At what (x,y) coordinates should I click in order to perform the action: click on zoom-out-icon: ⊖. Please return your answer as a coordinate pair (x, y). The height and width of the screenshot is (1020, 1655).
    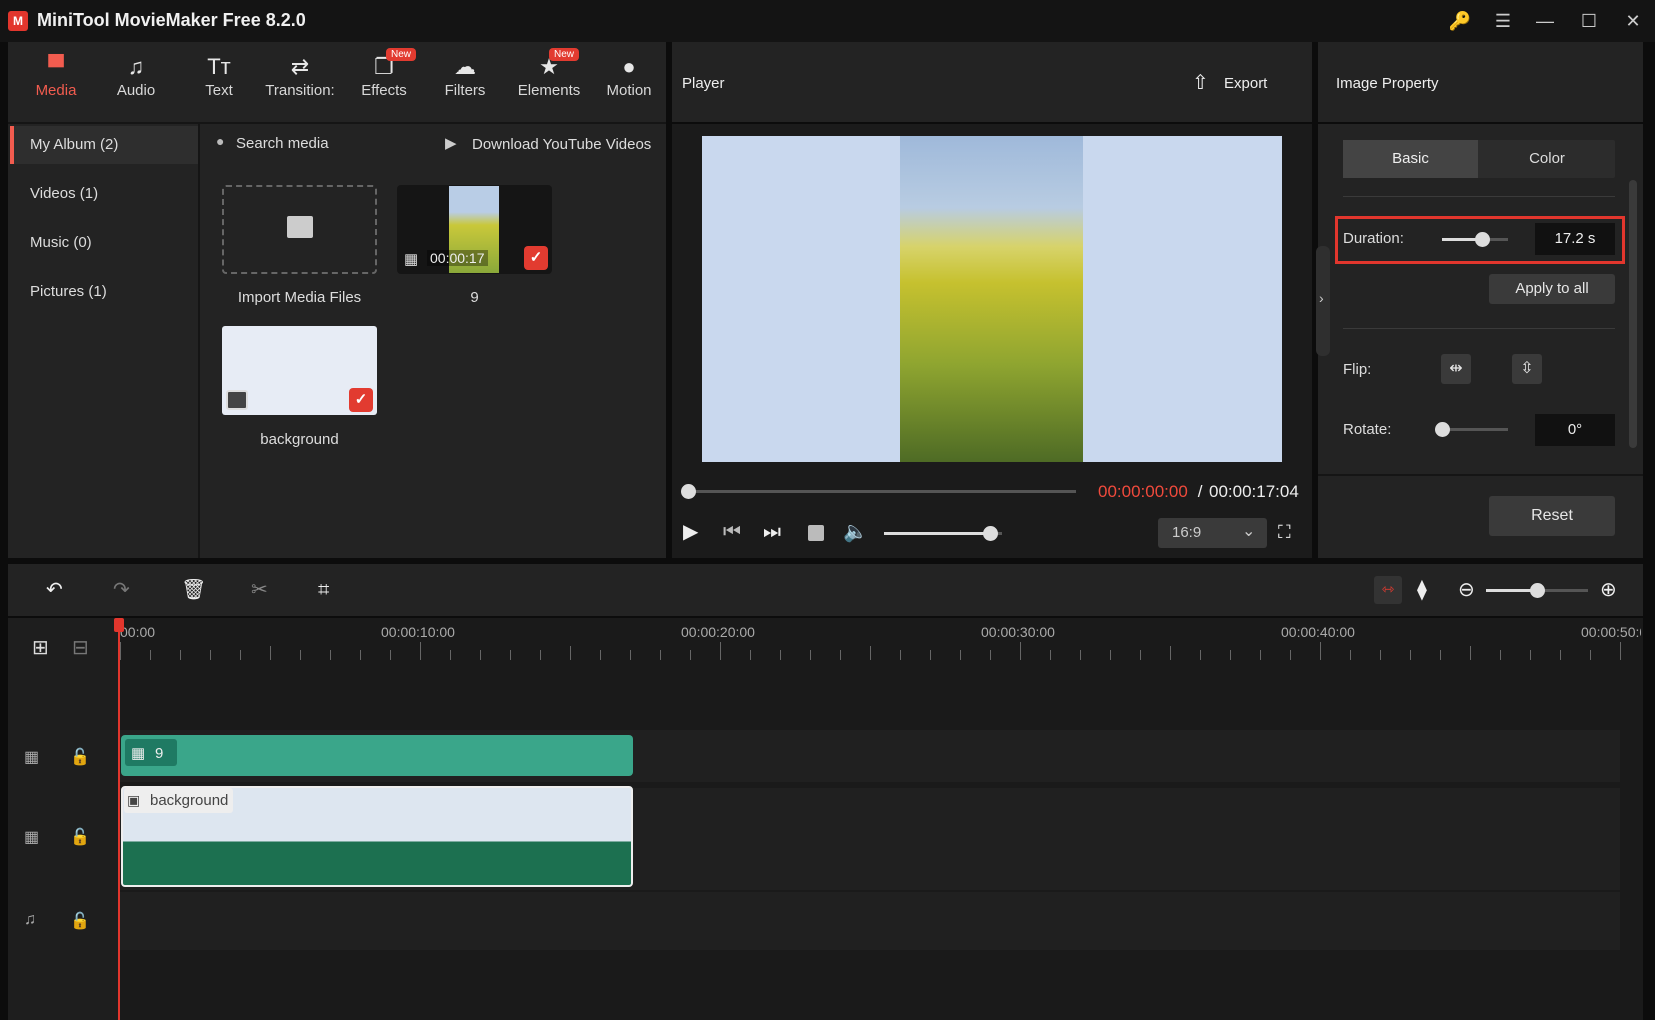
    Looking at the image, I should click on (1466, 590).